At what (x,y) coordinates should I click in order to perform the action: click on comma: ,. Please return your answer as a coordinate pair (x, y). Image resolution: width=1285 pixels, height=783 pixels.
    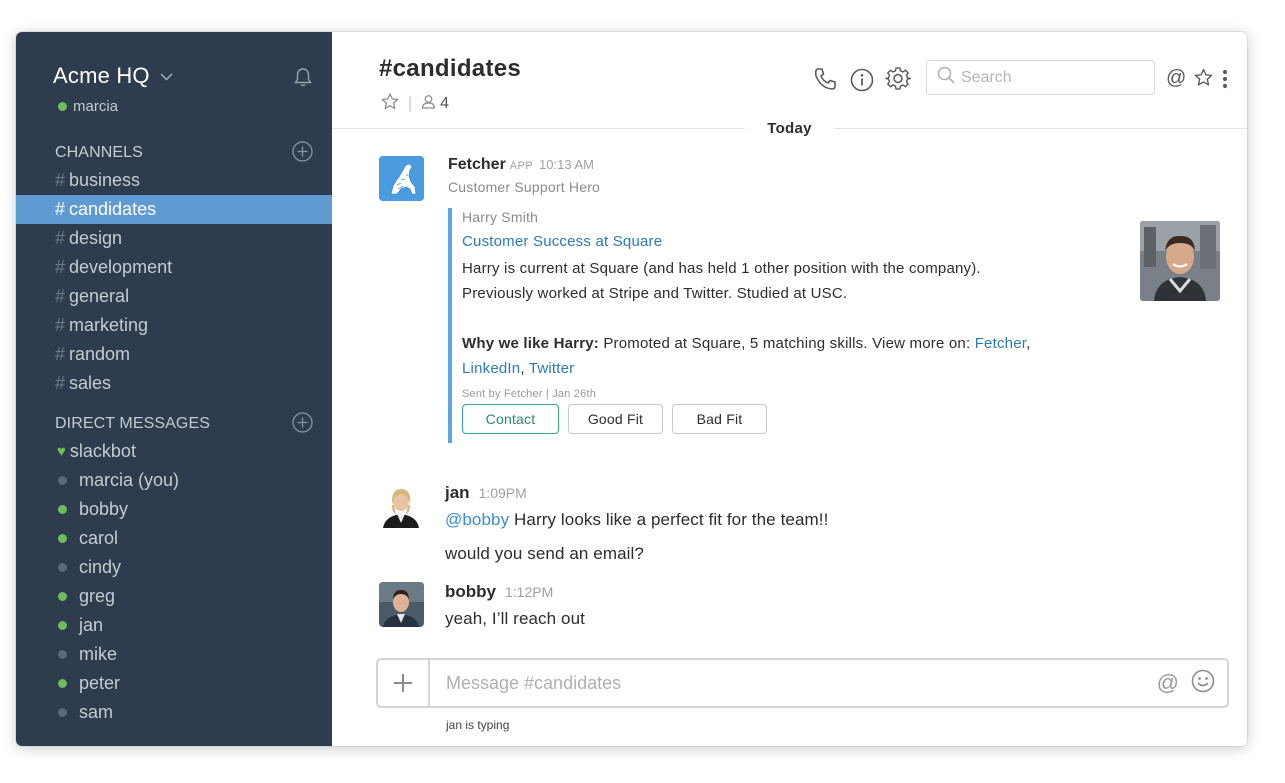
    Looking at the image, I should click on (522, 368).